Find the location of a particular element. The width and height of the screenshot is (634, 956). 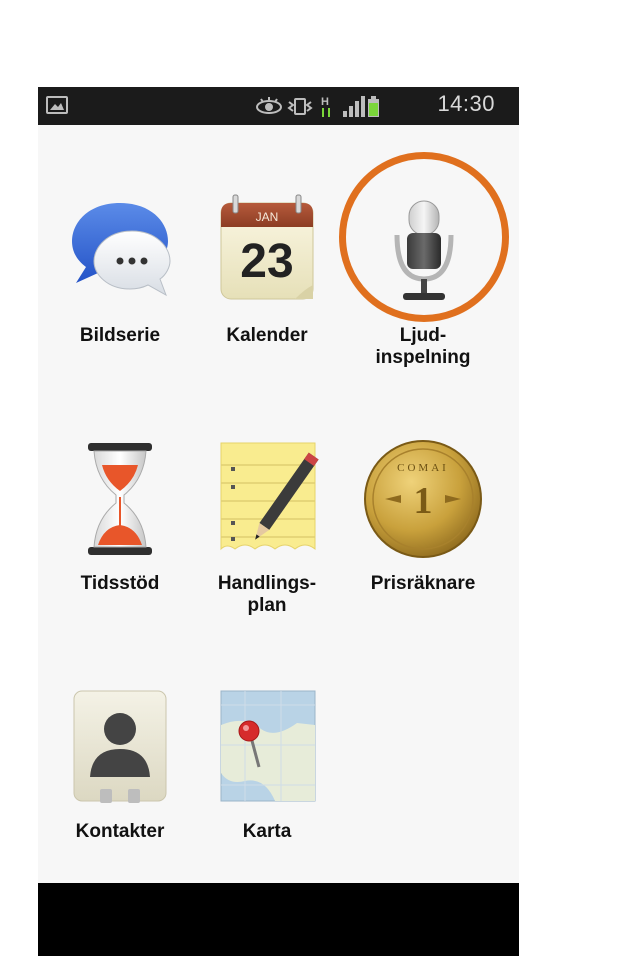

microphone-icon is located at coordinates (424, 250).